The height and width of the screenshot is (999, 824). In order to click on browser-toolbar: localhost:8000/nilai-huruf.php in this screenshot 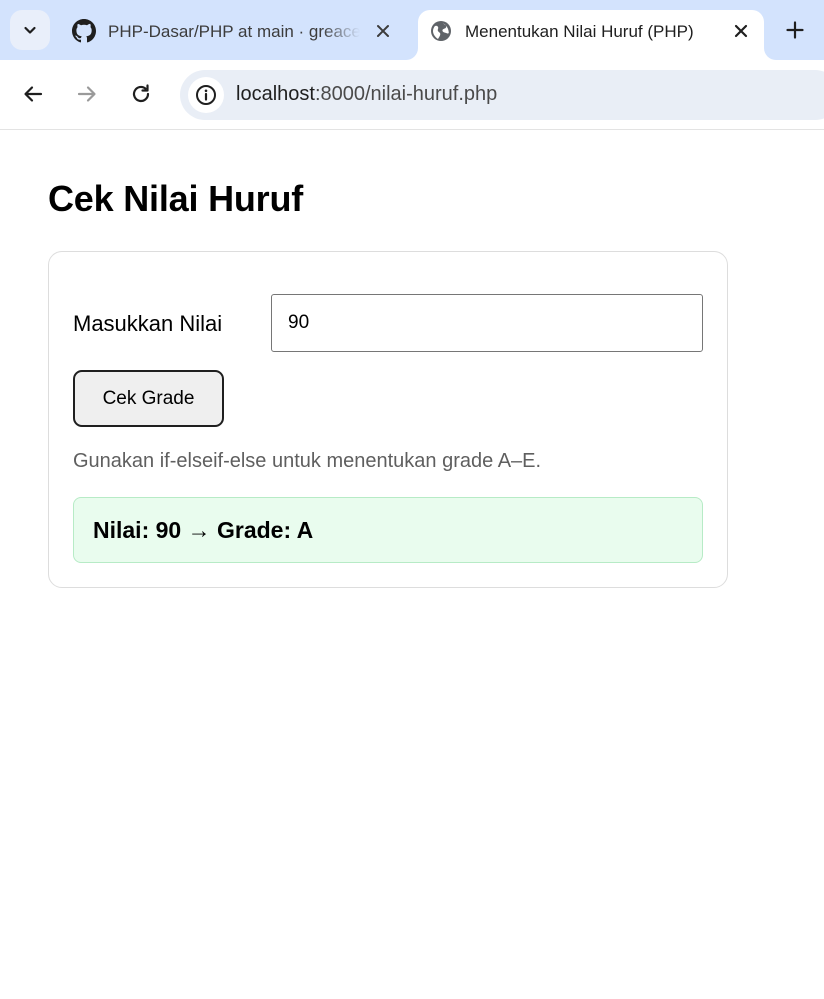, I will do `click(412, 95)`.